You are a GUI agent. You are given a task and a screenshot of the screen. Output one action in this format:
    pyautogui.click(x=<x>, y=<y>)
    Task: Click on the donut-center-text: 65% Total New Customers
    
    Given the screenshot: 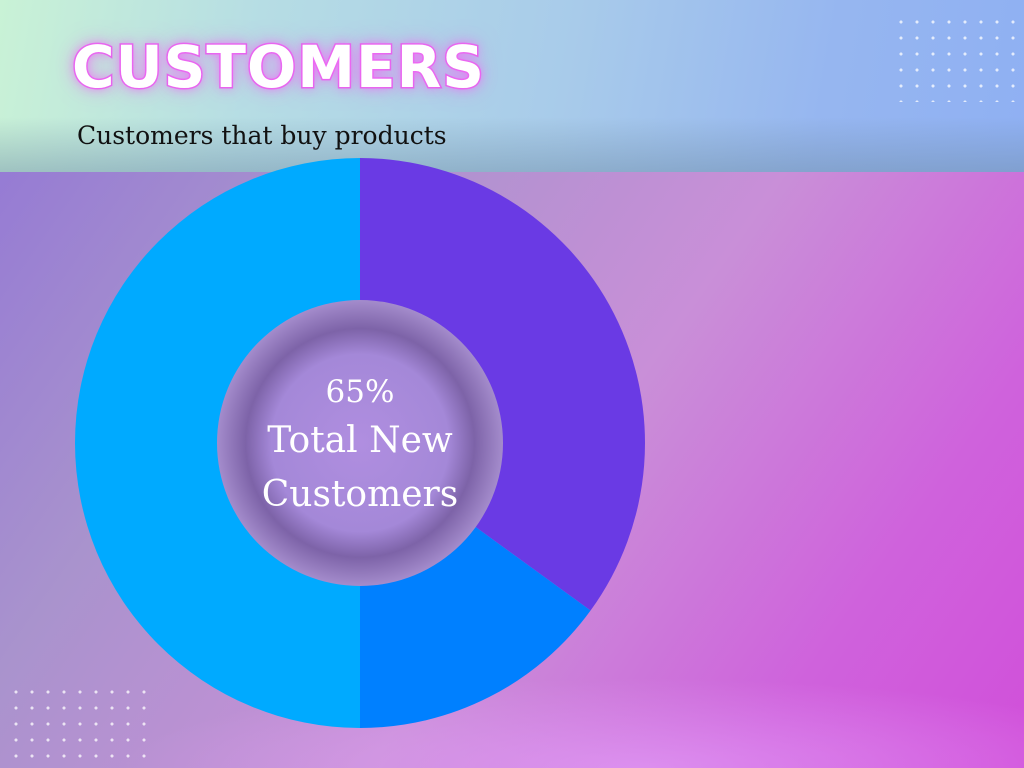 What is the action you would take?
    pyautogui.click(x=360, y=446)
    